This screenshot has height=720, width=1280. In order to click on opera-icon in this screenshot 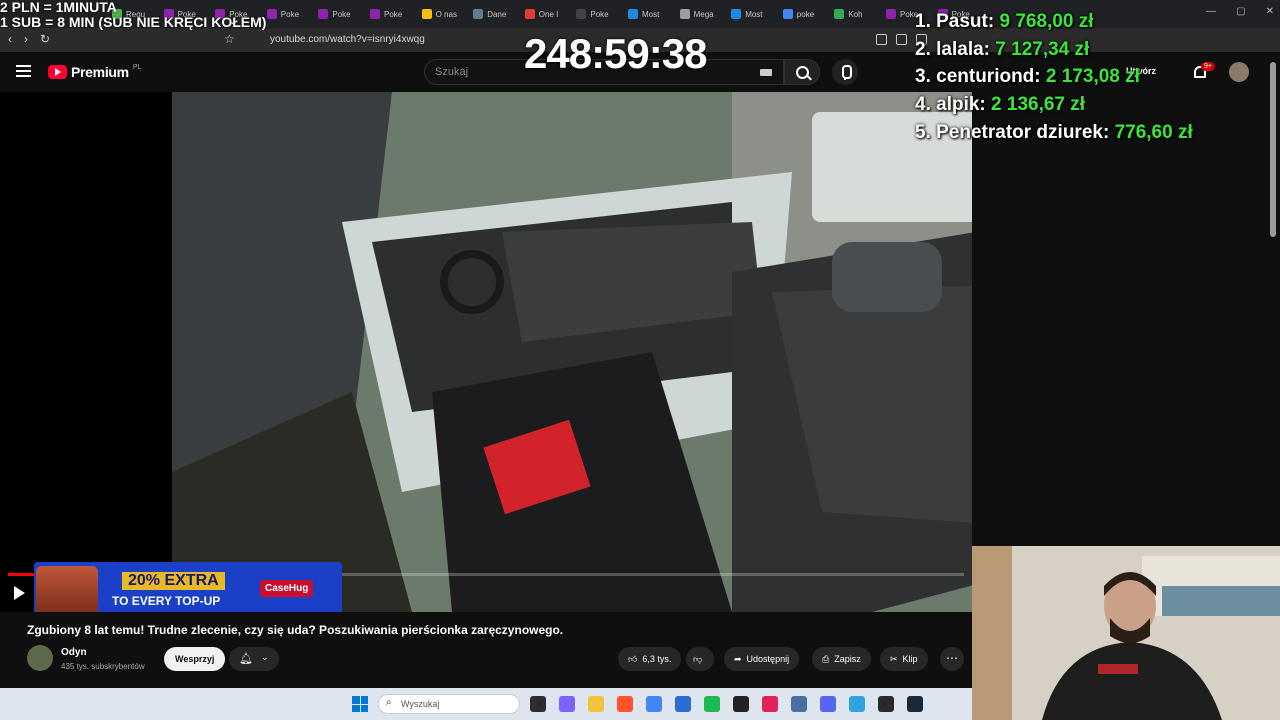, I will do `click(770, 704)`.